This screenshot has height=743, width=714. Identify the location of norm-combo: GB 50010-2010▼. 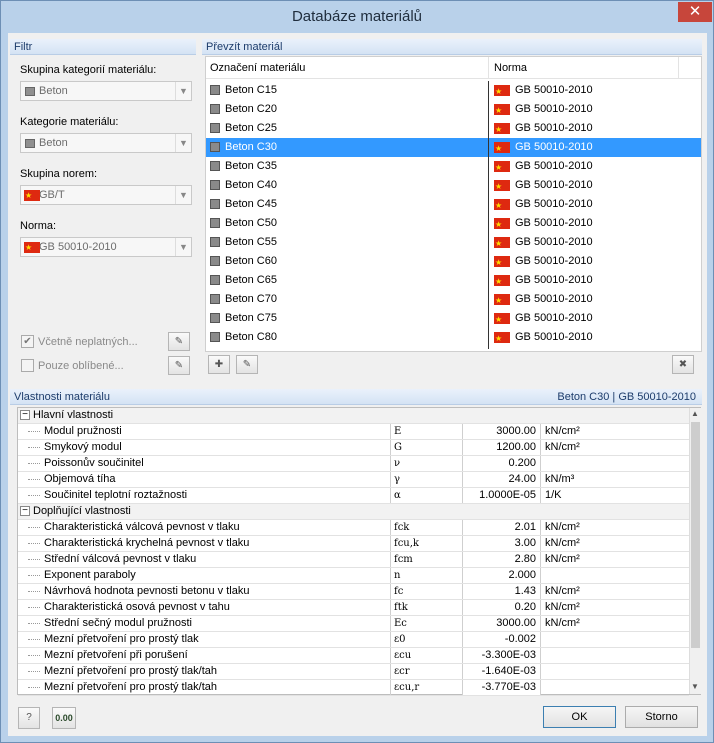
(106, 247).